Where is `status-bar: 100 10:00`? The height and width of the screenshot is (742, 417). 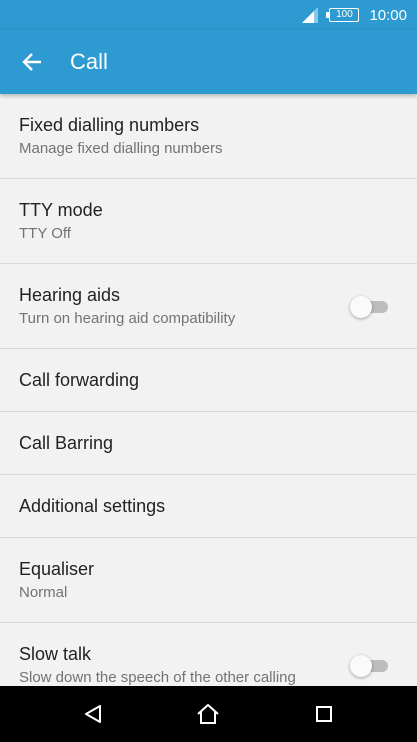 status-bar: 100 10:00 is located at coordinates (208, 15).